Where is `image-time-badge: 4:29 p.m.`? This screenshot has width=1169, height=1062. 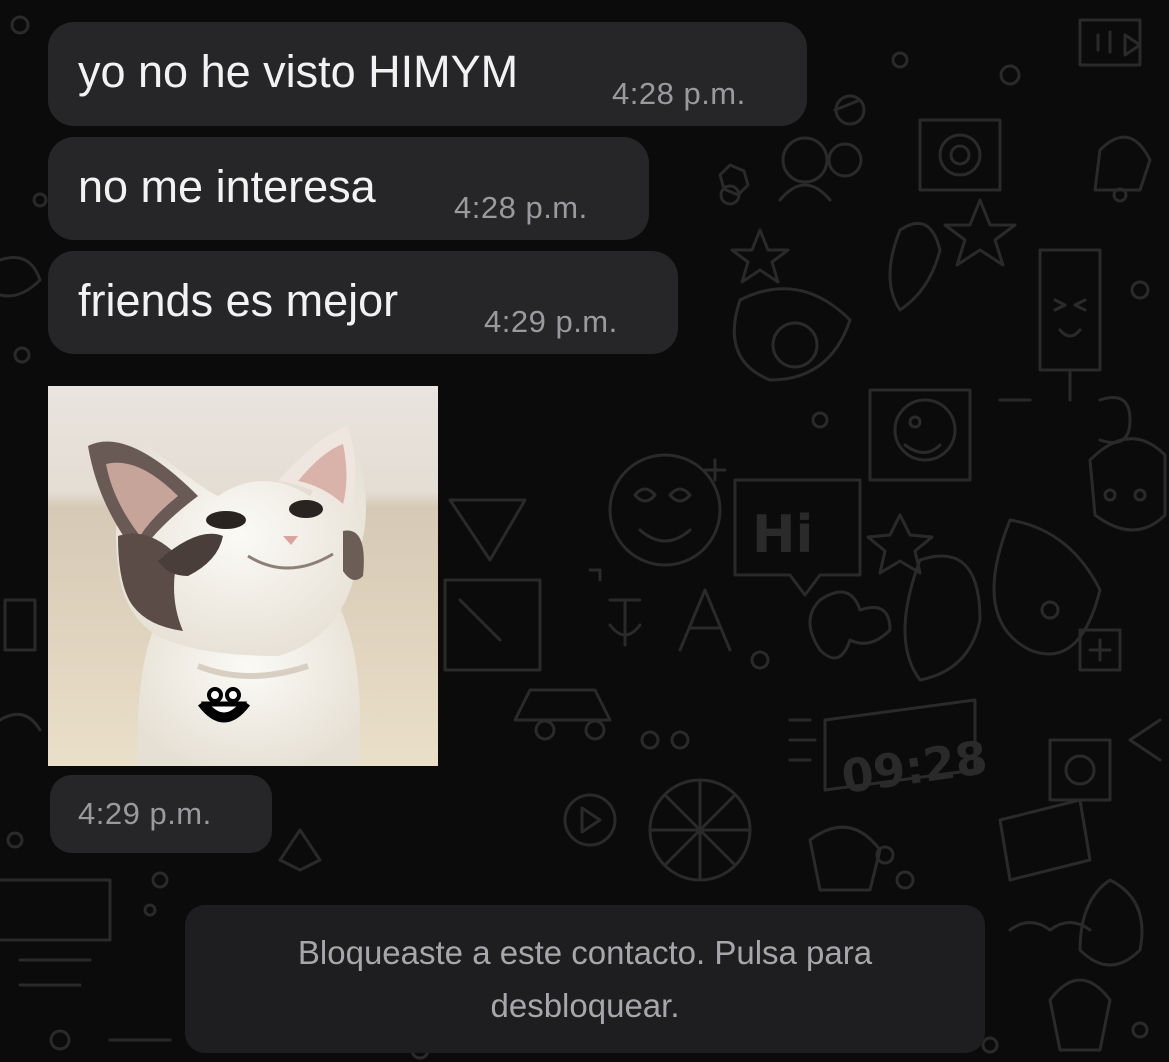 image-time-badge: 4:29 p.m. is located at coordinates (161, 814).